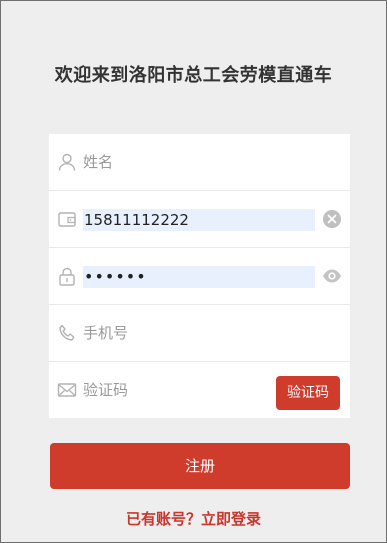 This screenshot has height=543, width=387. Describe the element at coordinates (67, 162) in the screenshot. I see `user-icon` at that location.